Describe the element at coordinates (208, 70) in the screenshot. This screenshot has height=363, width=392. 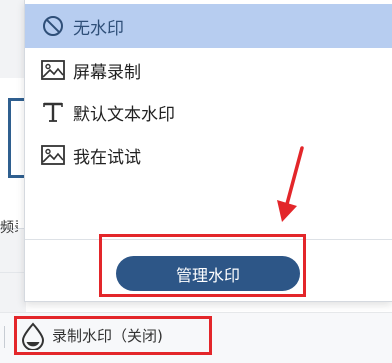
I see `menu-item-screen-recording: 屏幕录制` at that location.